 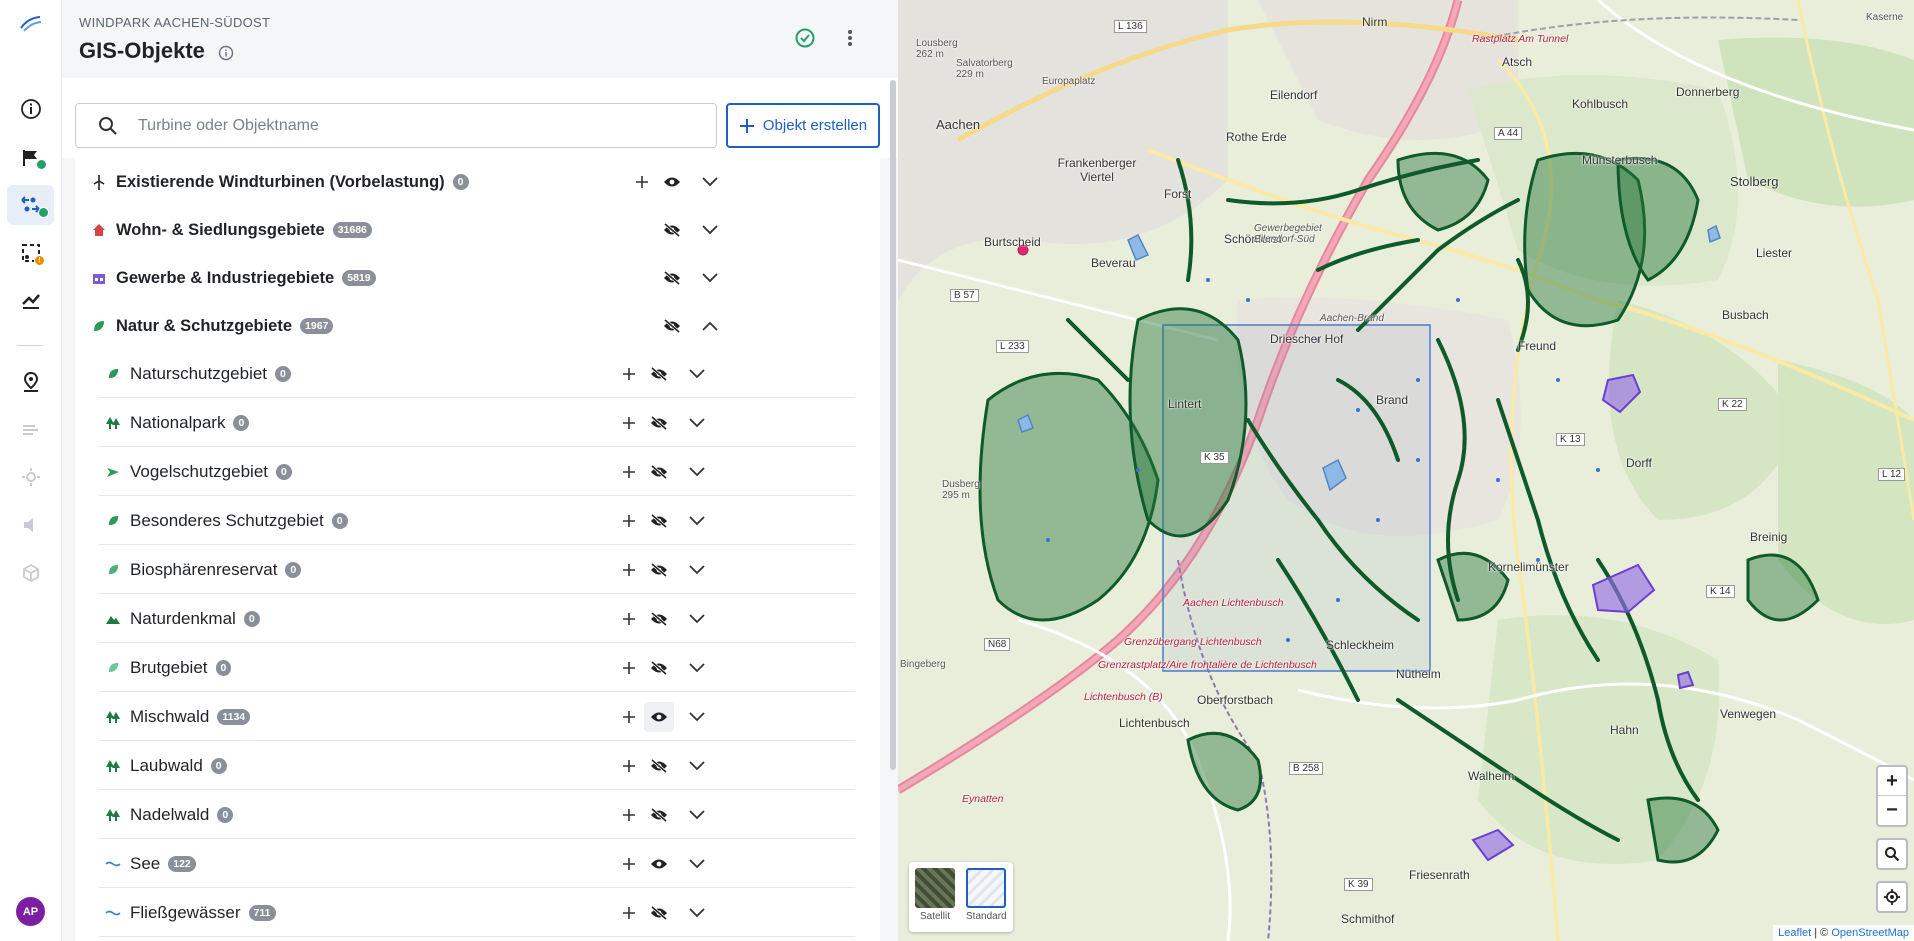 What do you see at coordinates (480, 39) in the screenshot?
I see `panel-header: WINDPARK AACHEN-SÜDOST GIS-Objekte` at bounding box center [480, 39].